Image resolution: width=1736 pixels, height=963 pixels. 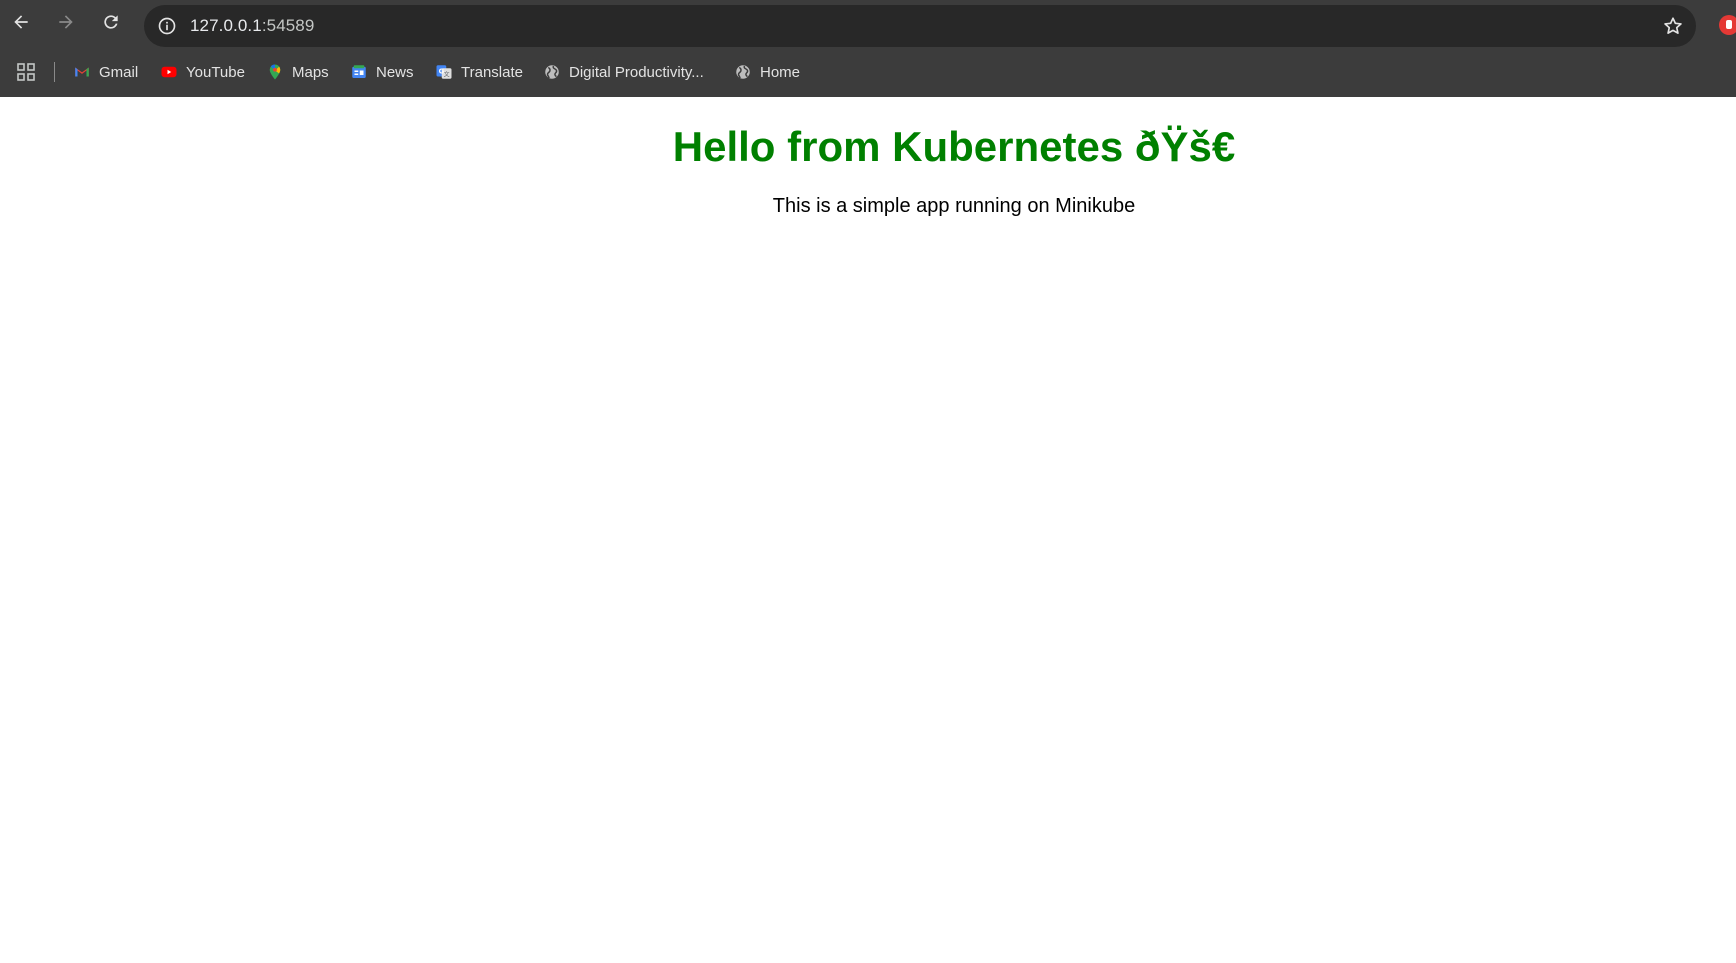 What do you see at coordinates (215, 72) in the screenshot?
I see `bookmark-label: YouTube` at bounding box center [215, 72].